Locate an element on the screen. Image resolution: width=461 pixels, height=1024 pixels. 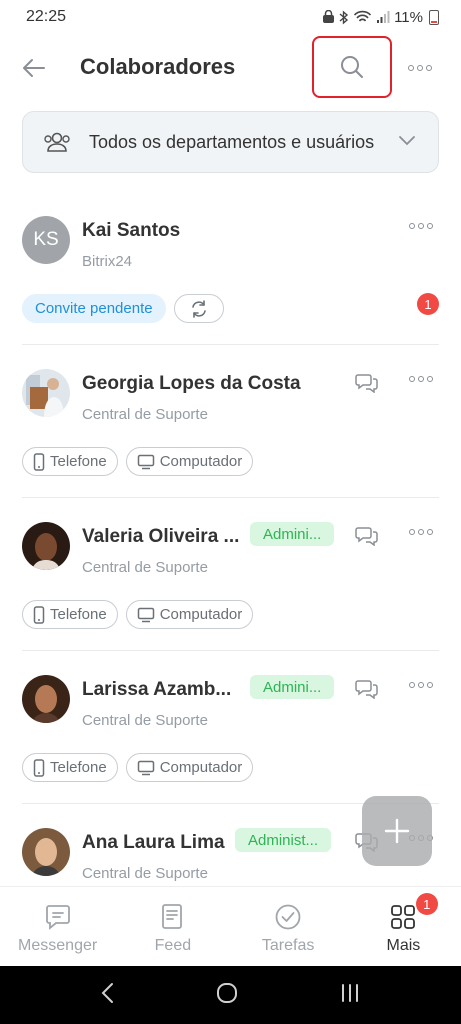
refresh-icon is located at coordinates (198, 308).